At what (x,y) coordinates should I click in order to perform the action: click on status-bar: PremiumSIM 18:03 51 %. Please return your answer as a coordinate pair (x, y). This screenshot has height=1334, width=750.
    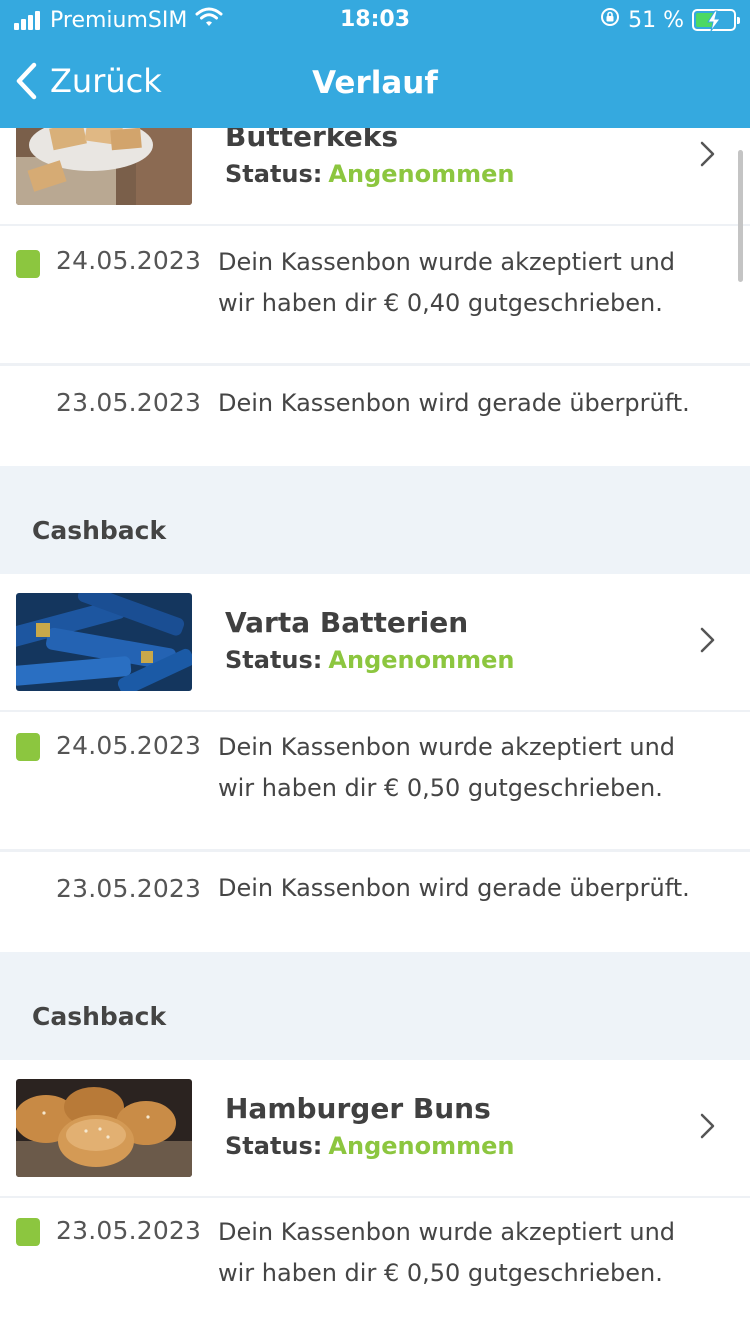
    Looking at the image, I should click on (375, 20).